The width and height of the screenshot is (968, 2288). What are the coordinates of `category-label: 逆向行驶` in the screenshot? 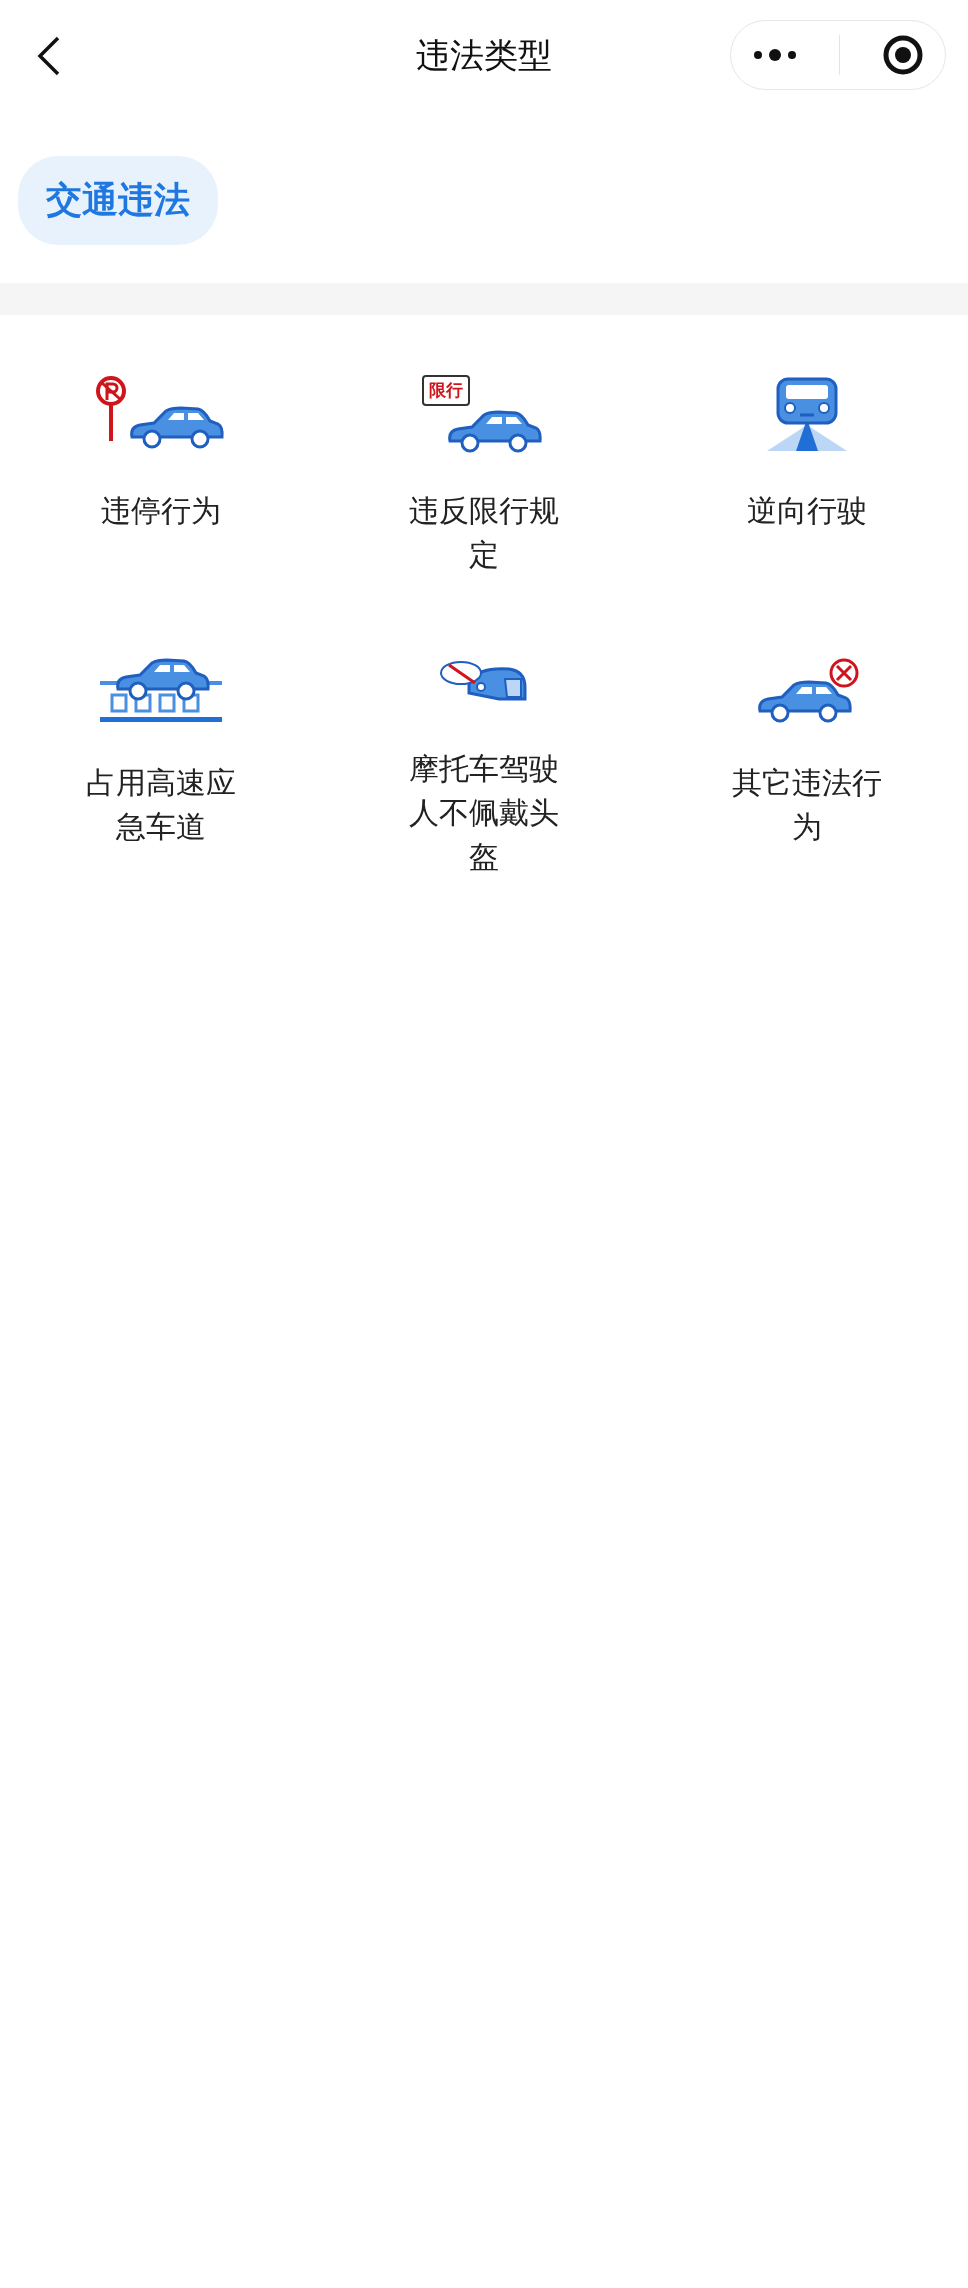 It's located at (806, 511).